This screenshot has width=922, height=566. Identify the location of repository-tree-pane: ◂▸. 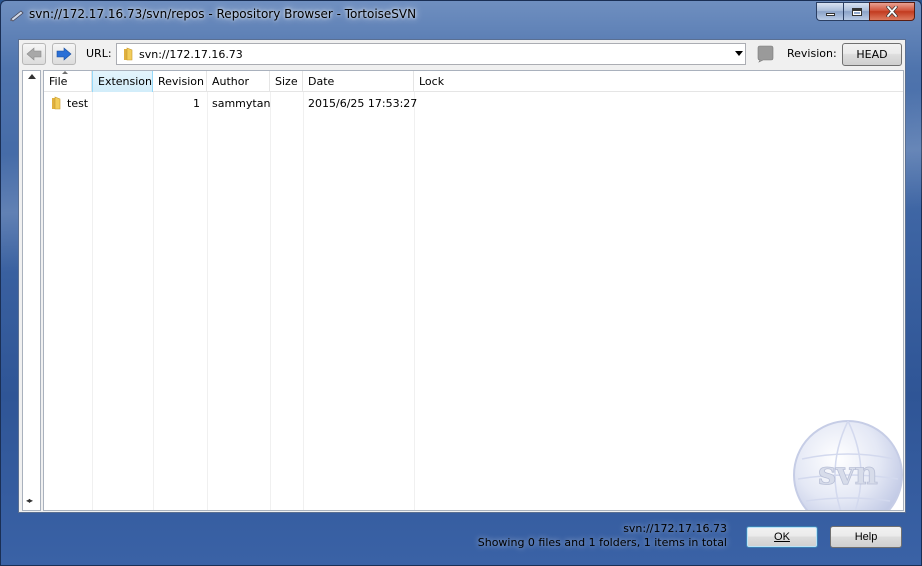
(31, 290).